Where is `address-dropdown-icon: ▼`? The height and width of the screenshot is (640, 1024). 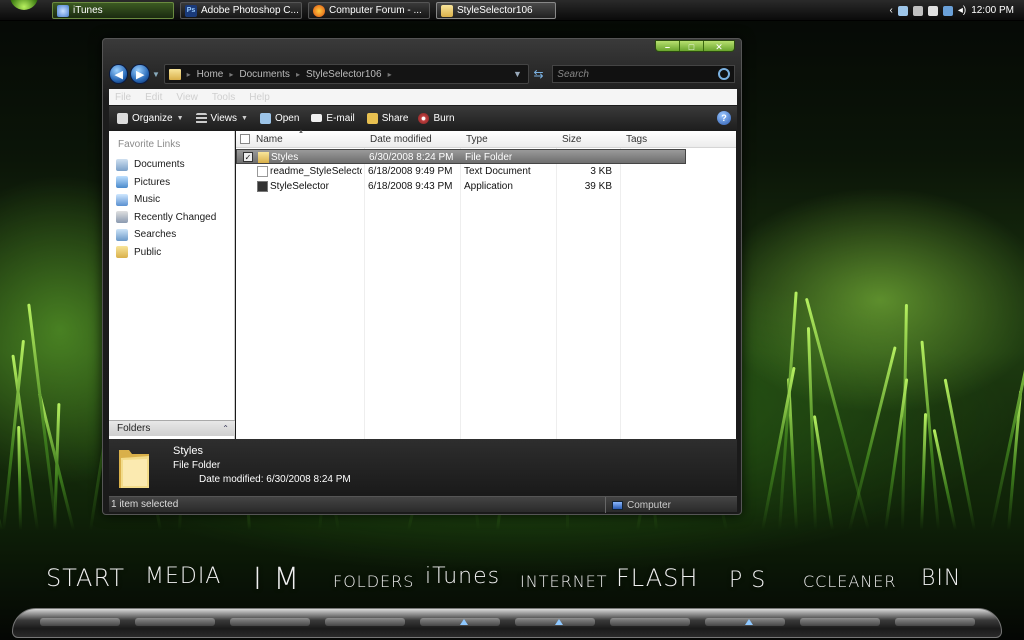
address-dropdown-icon: ▼ is located at coordinates (517, 74).